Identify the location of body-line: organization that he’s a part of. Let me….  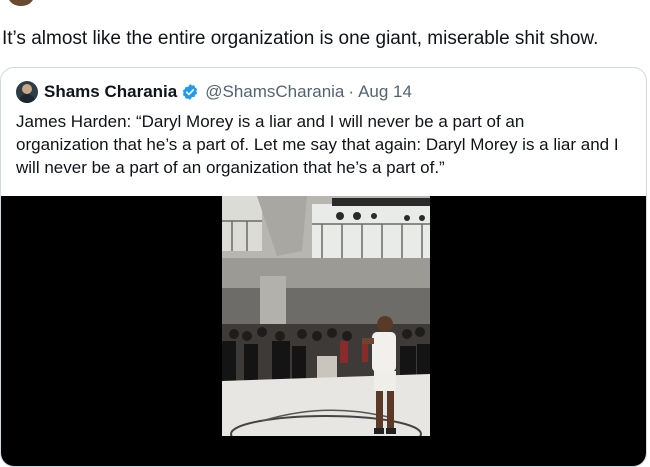
(317, 144).